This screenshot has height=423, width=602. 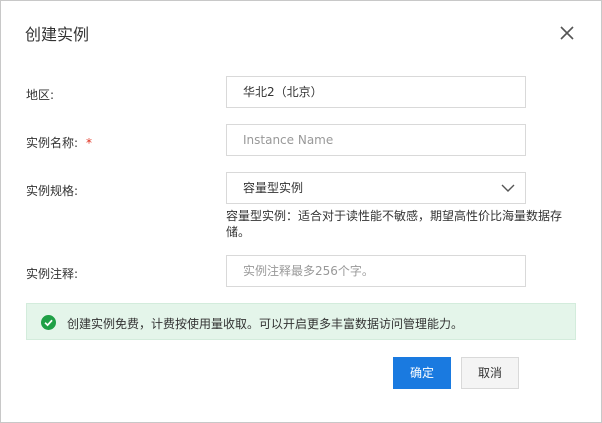 What do you see at coordinates (265, 324) in the screenshot?
I see `notice-text: 创建实例免费，计费按使用量收取。可以开启更多丰富数据访问管理能力。` at bounding box center [265, 324].